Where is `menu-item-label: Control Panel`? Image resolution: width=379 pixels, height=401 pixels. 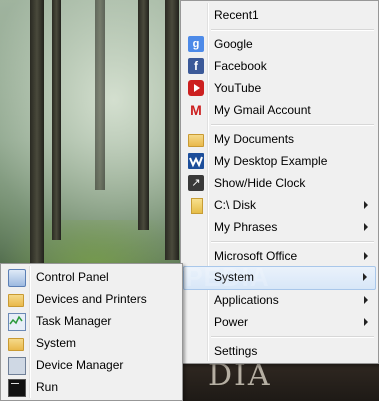 menu-item-label: Control Panel is located at coordinates (72, 277).